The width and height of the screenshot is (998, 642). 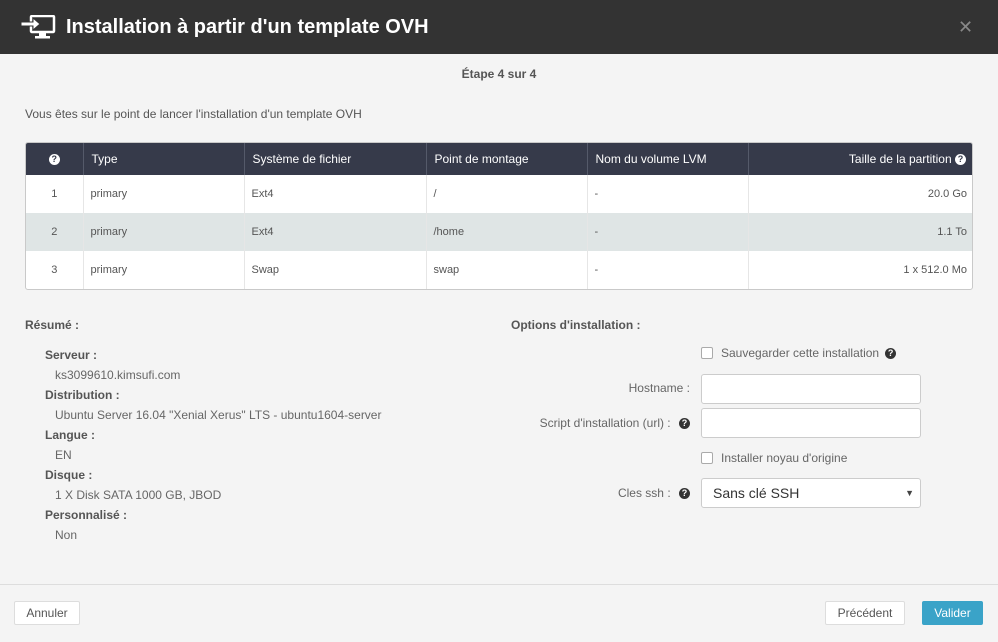 I want to click on summary-title: Résumé :, so click(x=52, y=325).